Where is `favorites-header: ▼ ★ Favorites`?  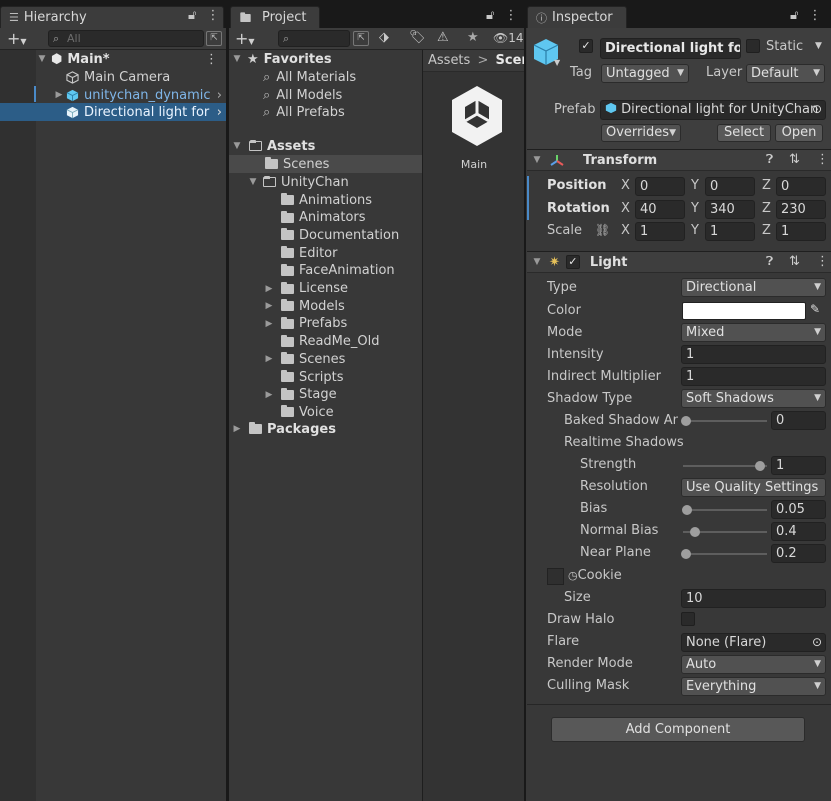
favorites-header: ▼ ★ Favorites is located at coordinates (281, 59).